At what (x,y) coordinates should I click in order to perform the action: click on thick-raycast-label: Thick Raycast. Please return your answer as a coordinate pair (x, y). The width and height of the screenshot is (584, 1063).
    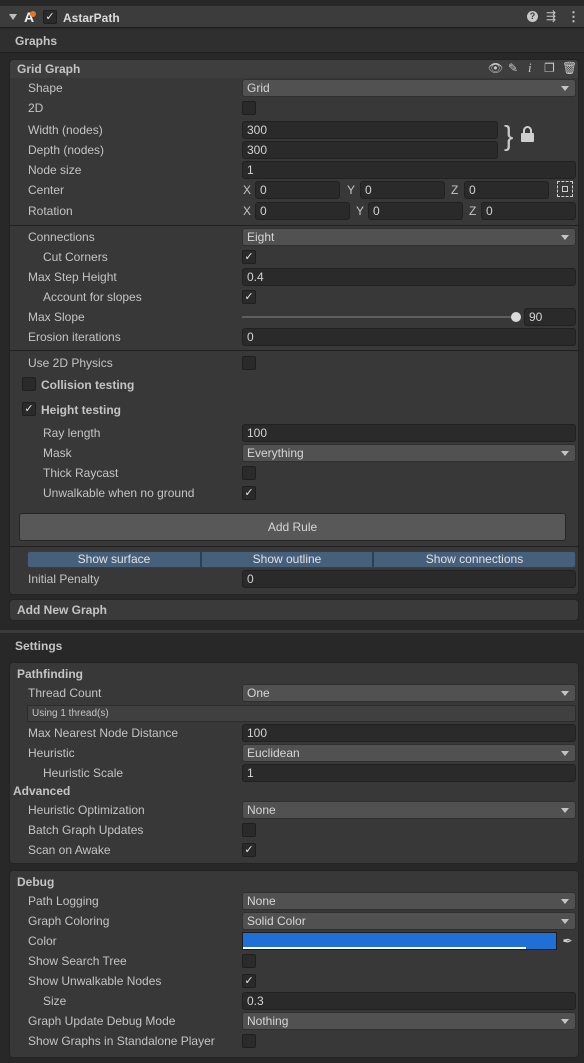
    Looking at the image, I should click on (81, 473).